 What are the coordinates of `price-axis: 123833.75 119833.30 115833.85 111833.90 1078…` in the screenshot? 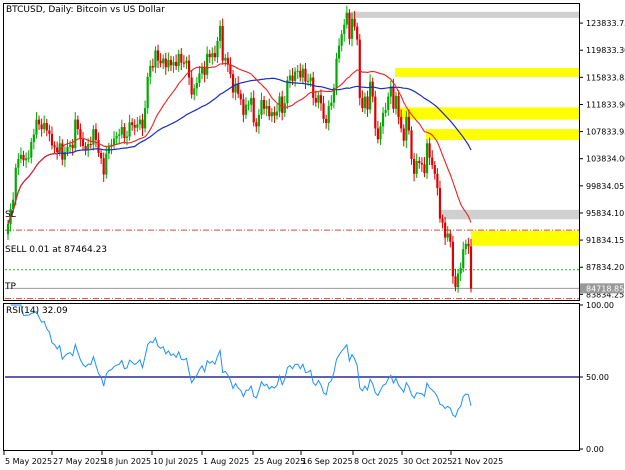 It's located at (602, 236).